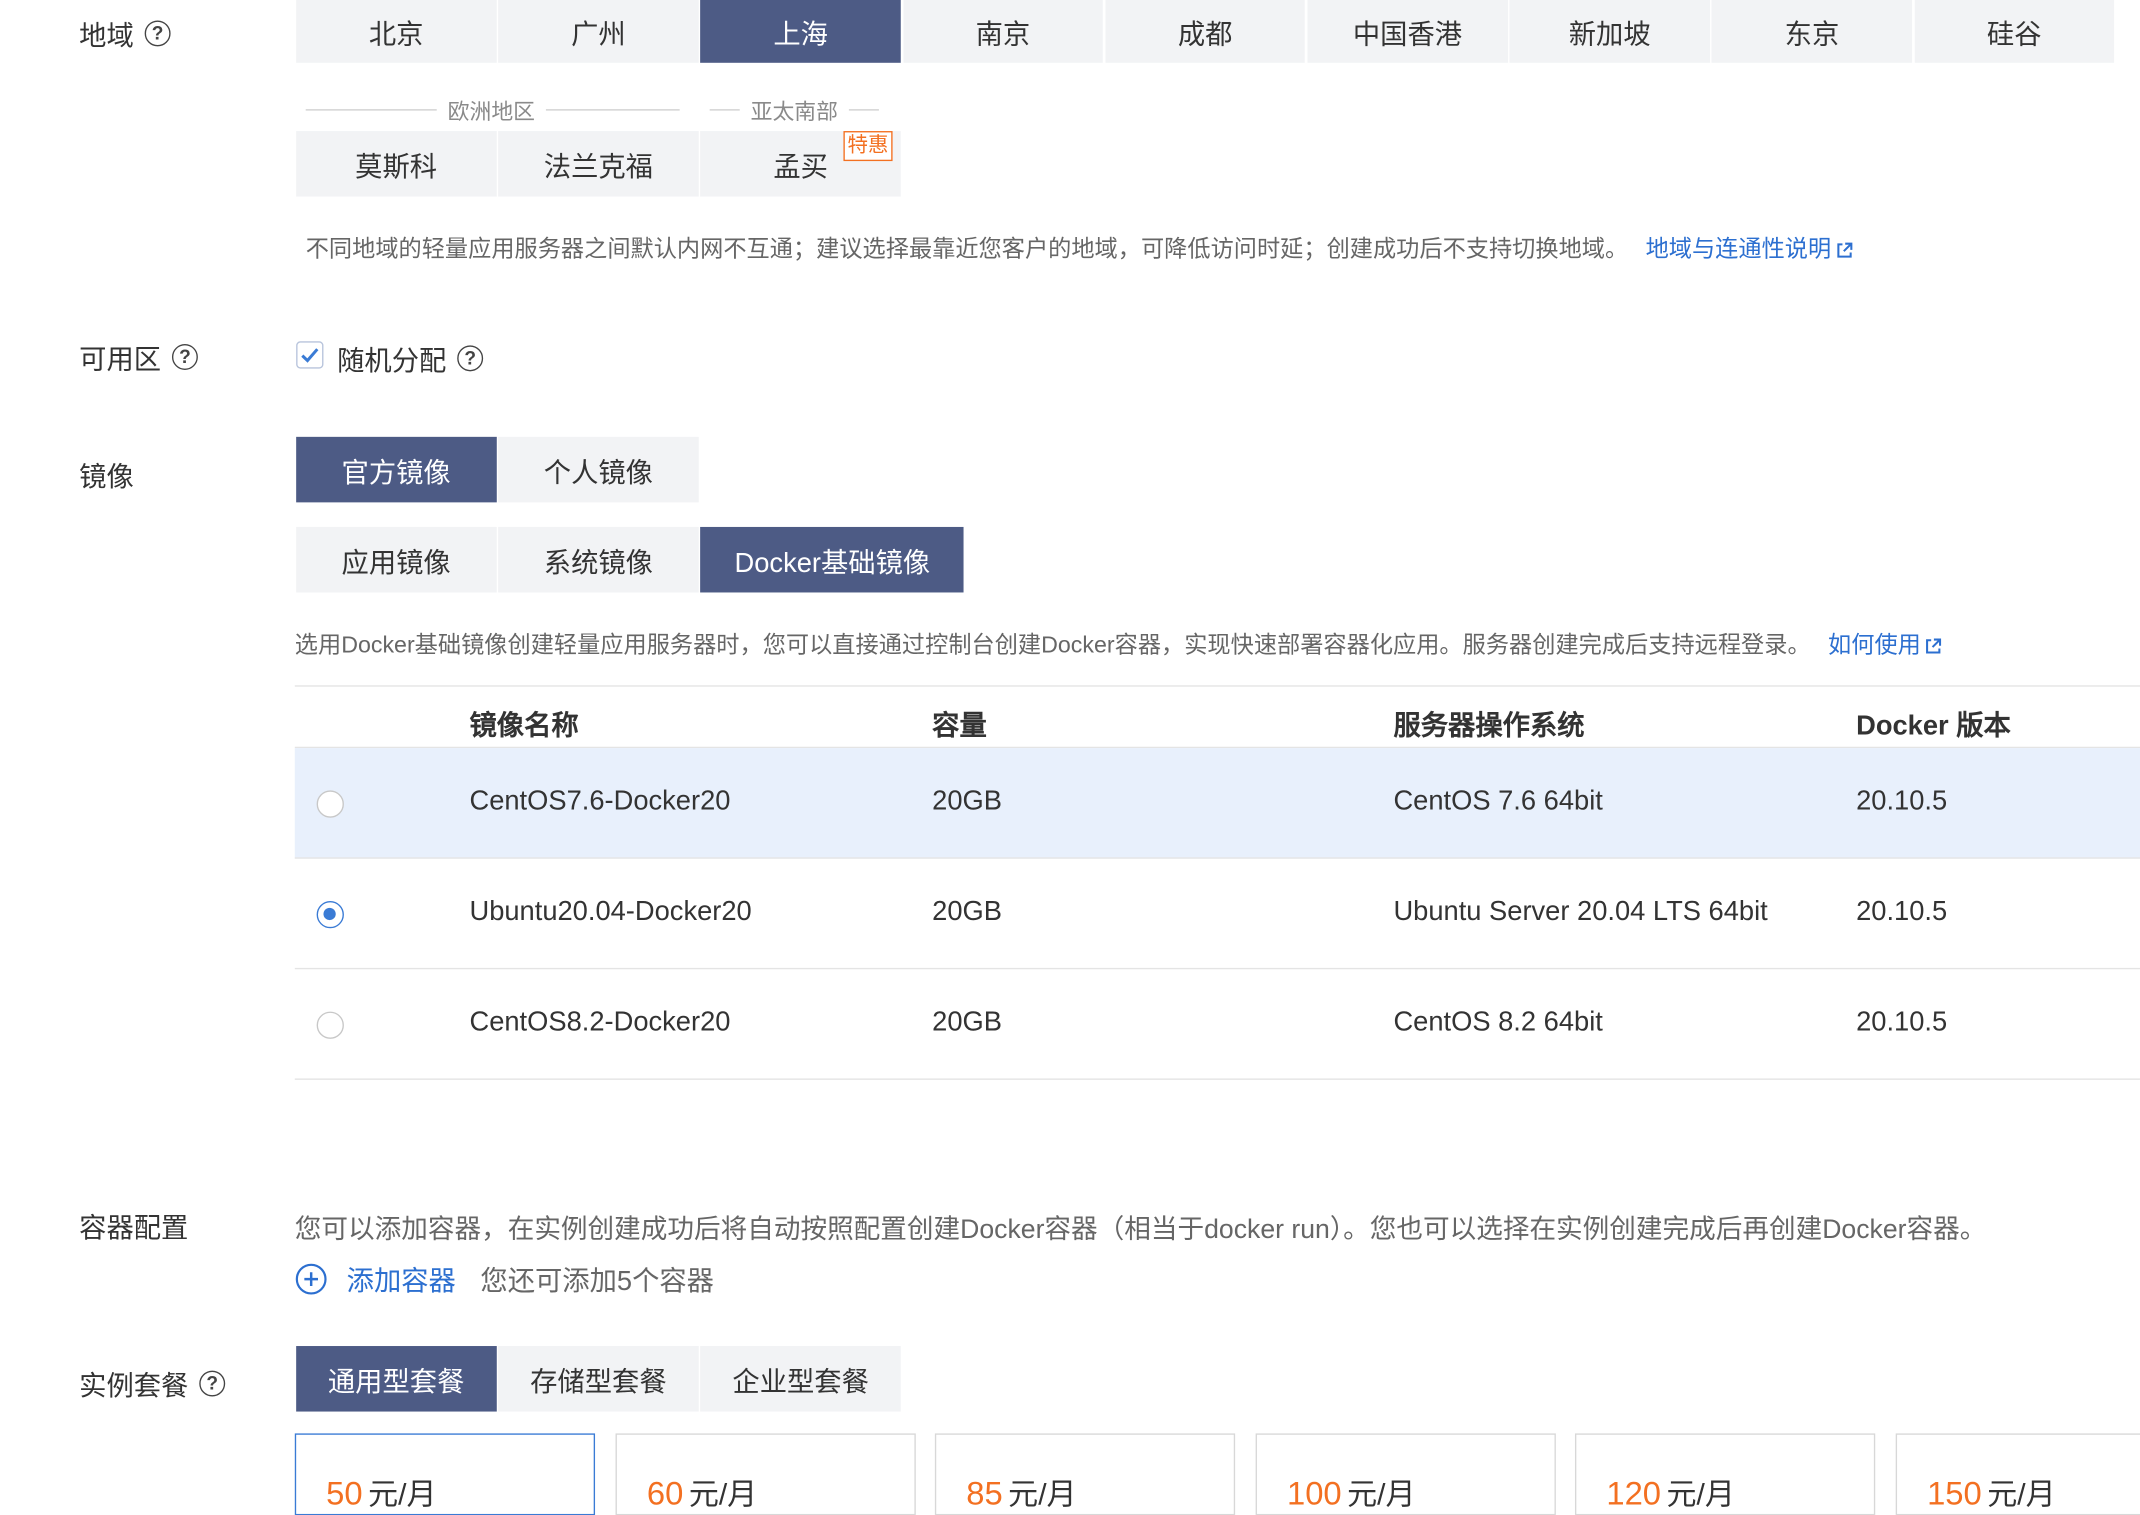  I want to click on zone-label: 可用区, so click(120, 360).